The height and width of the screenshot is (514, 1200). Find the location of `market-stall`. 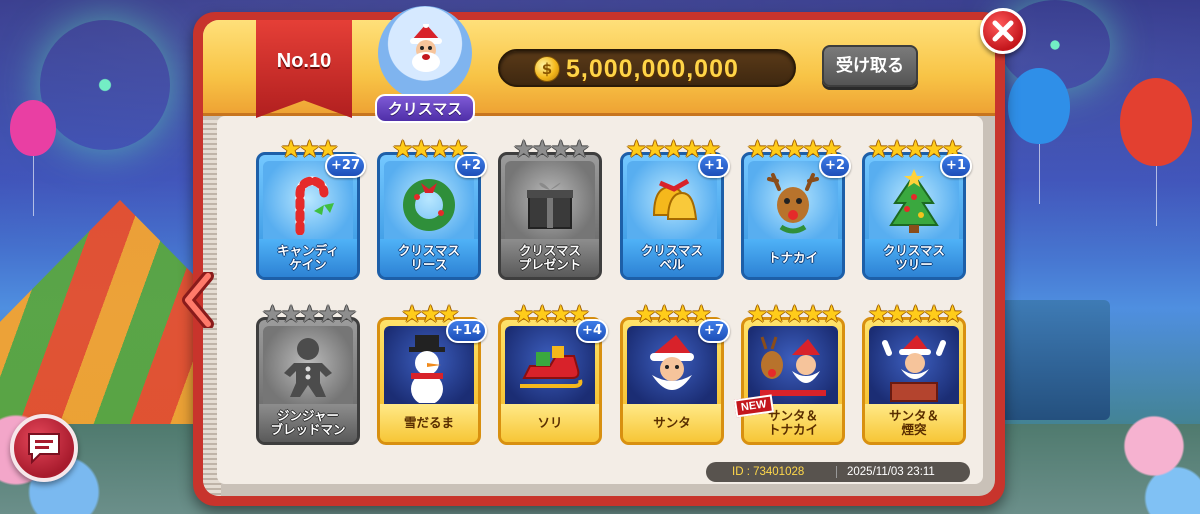

market-stall is located at coordinates (1055, 360).